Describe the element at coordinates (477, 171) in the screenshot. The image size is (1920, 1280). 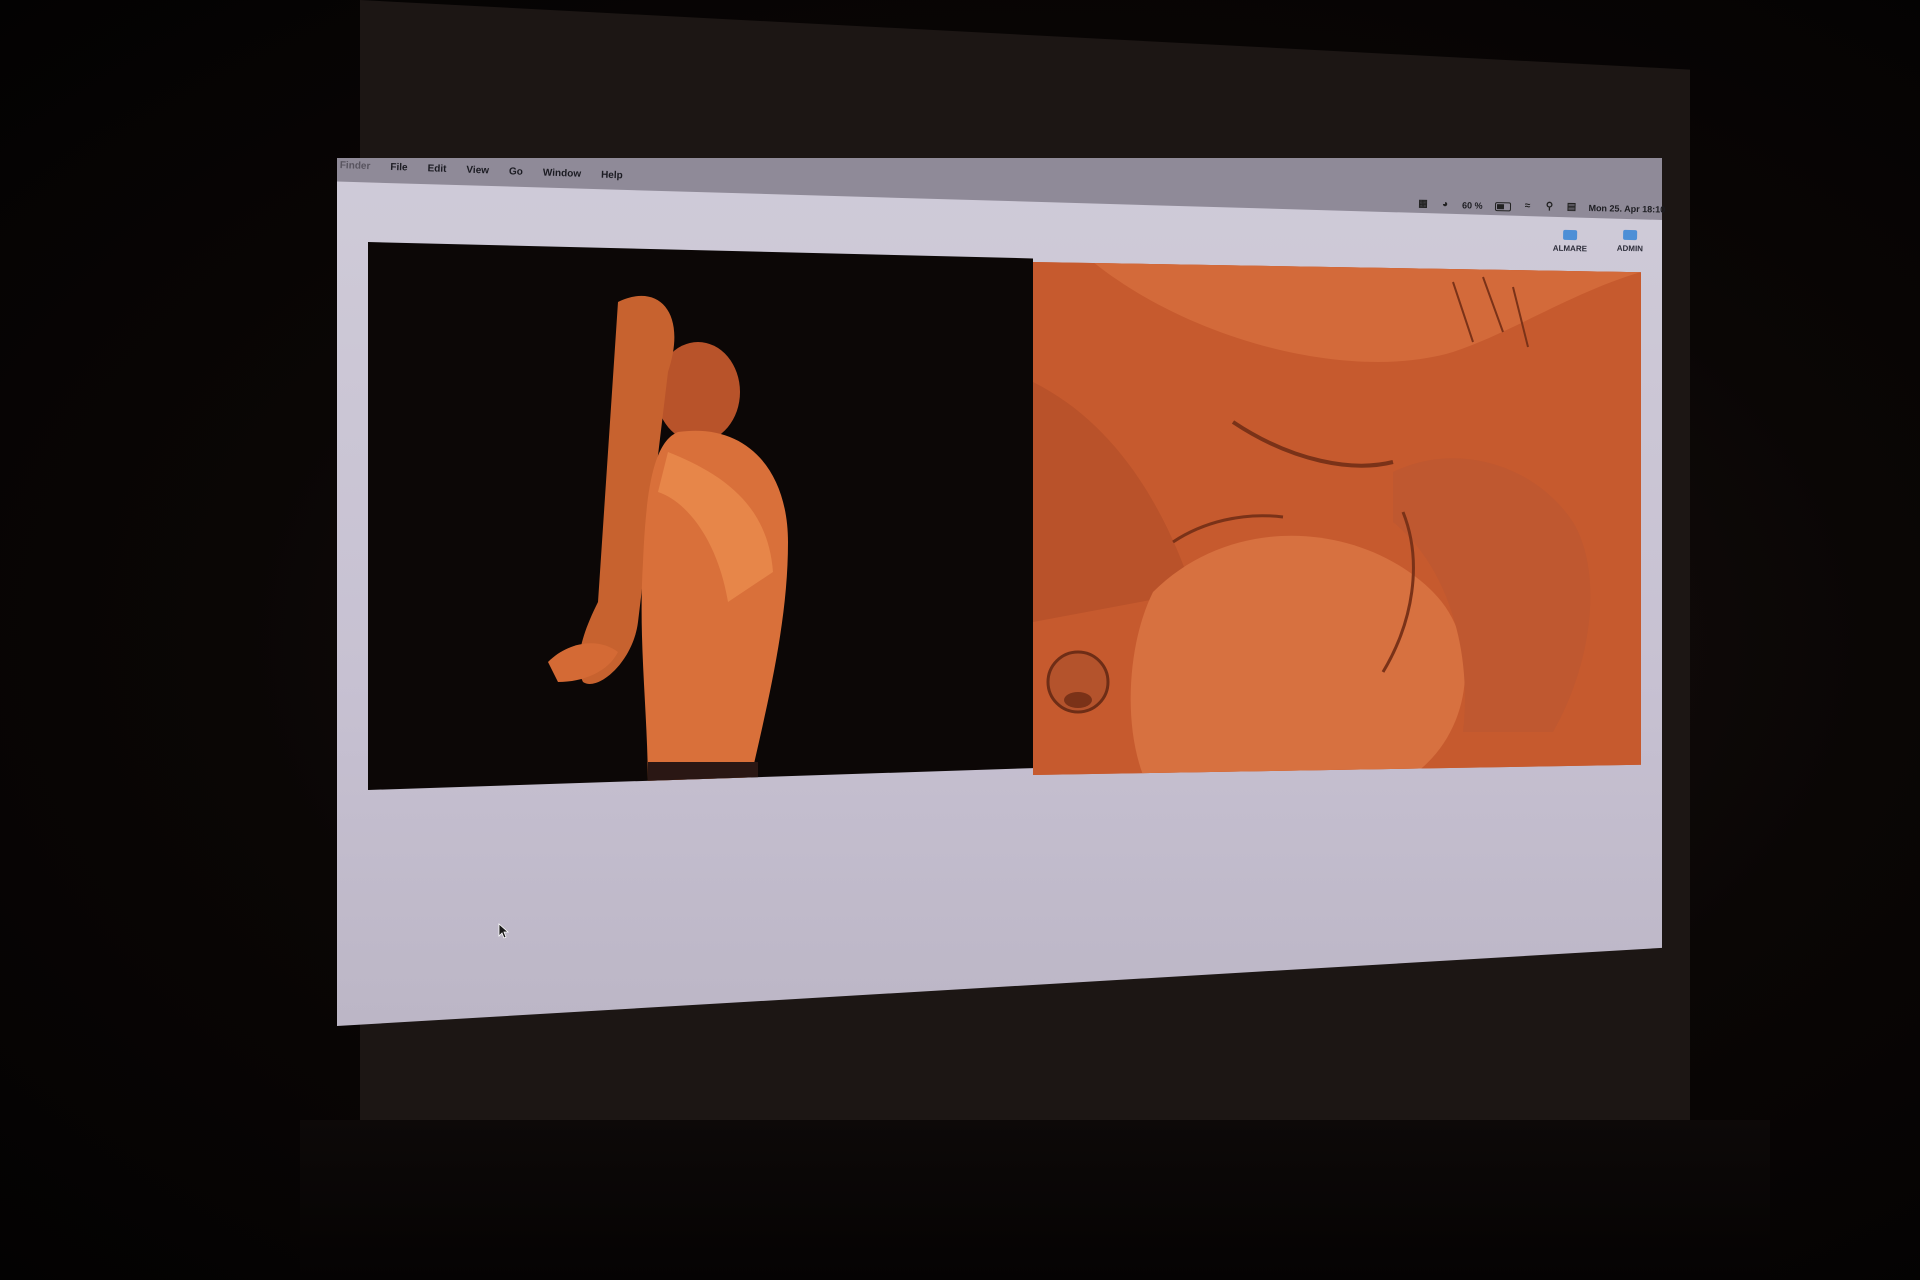
I see `menu-item-view: View` at that location.